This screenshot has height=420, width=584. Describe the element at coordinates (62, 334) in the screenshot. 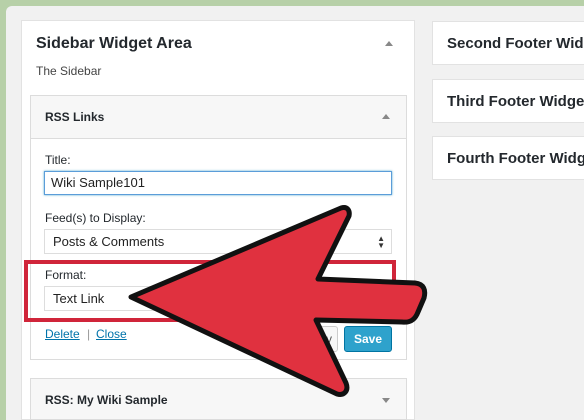

I see `delete-link: Delete` at that location.